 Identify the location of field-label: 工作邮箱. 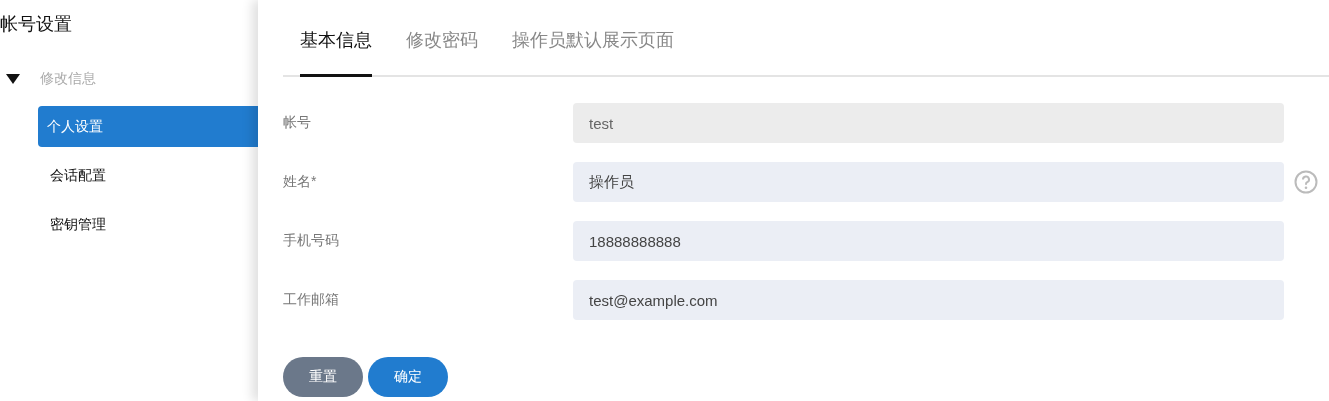
(311, 300).